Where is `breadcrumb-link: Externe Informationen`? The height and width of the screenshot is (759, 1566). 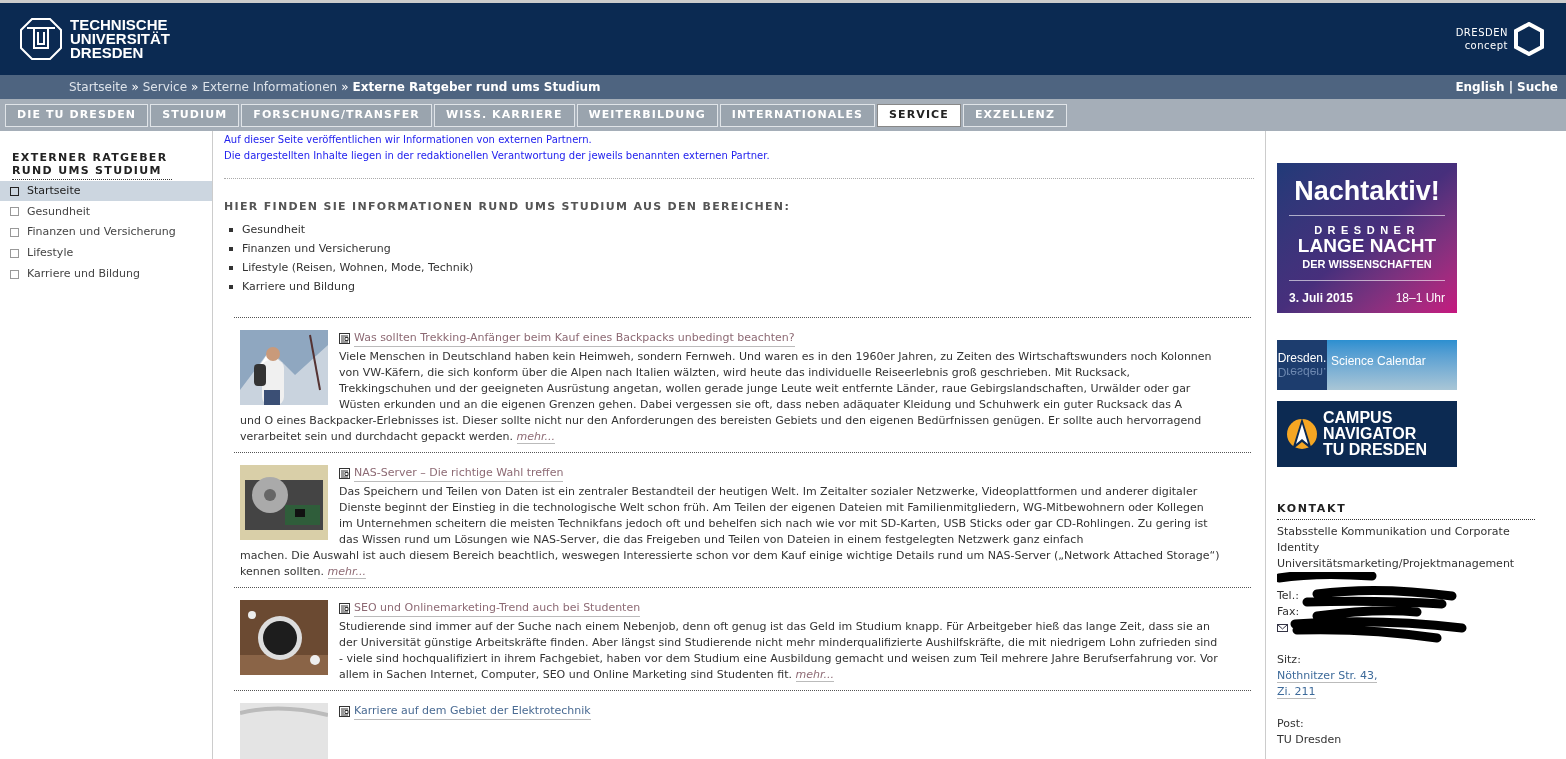 breadcrumb-link: Externe Informationen is located at coordinates (270, 87).